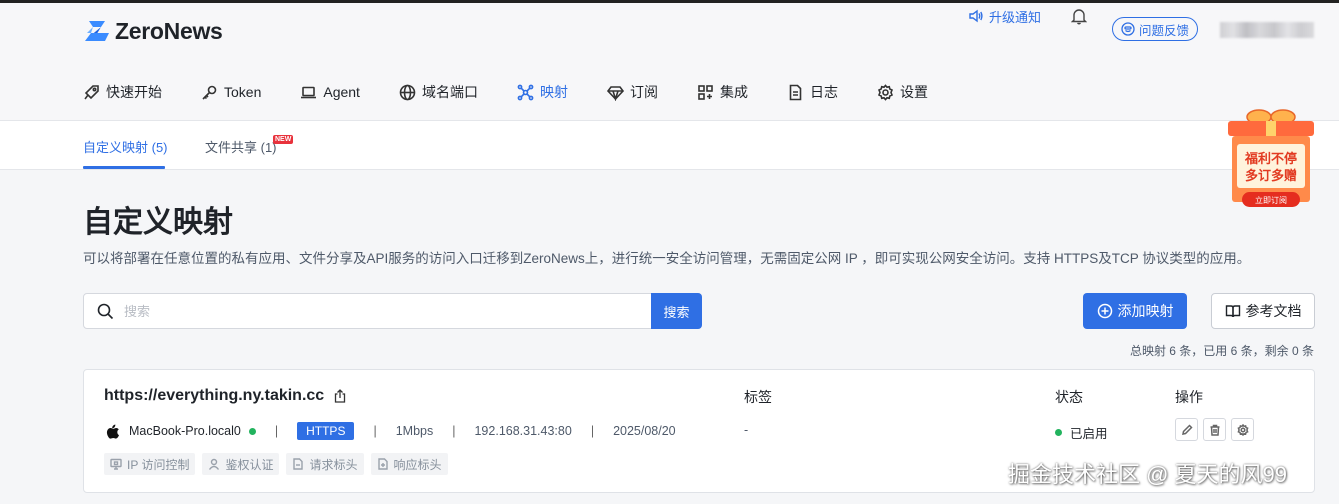 The height and width of the screenshot is (504, 1339). Describe the element at coordinates (1163, 30) in the screenshot. I see `feedback-label: 问题反馈` at that location.